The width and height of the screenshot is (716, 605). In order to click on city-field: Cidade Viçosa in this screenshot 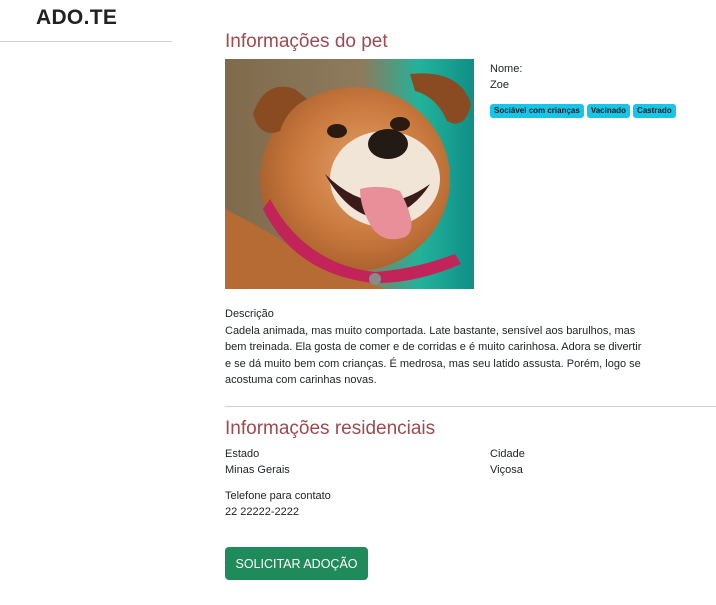, I will do `click(507, 462)`.